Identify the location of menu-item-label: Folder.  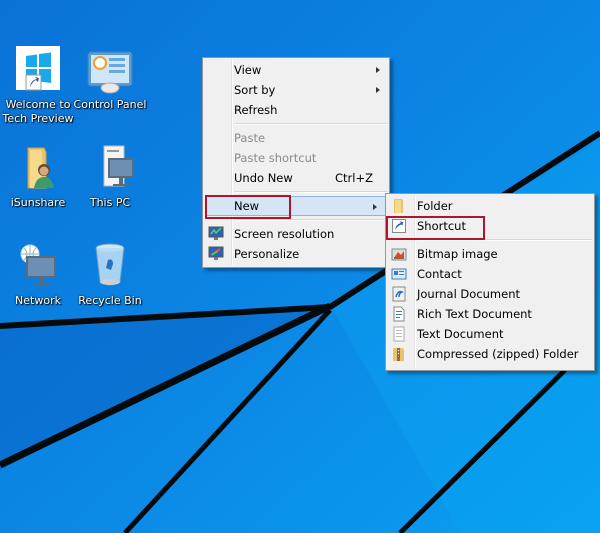
(435, 206).